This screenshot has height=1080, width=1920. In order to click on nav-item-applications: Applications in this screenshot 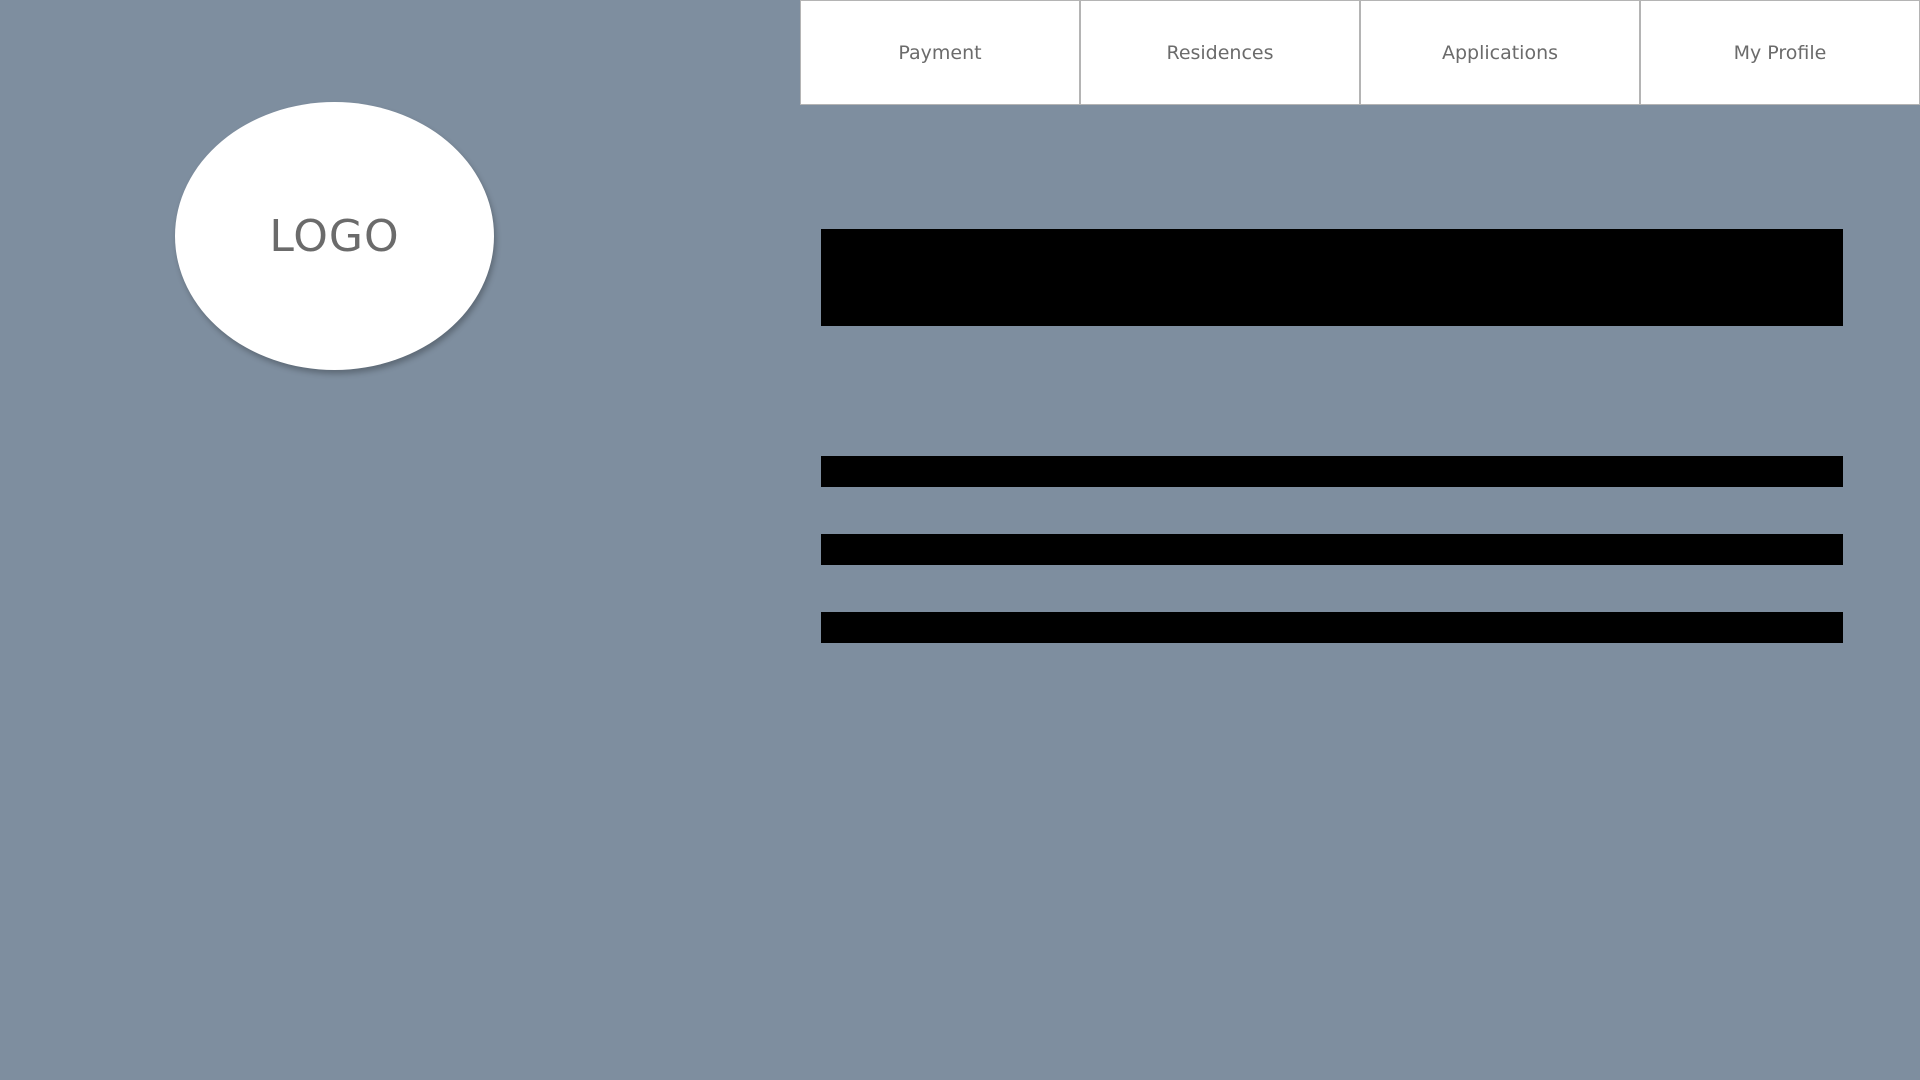, I will do `click(1500, 52)`.